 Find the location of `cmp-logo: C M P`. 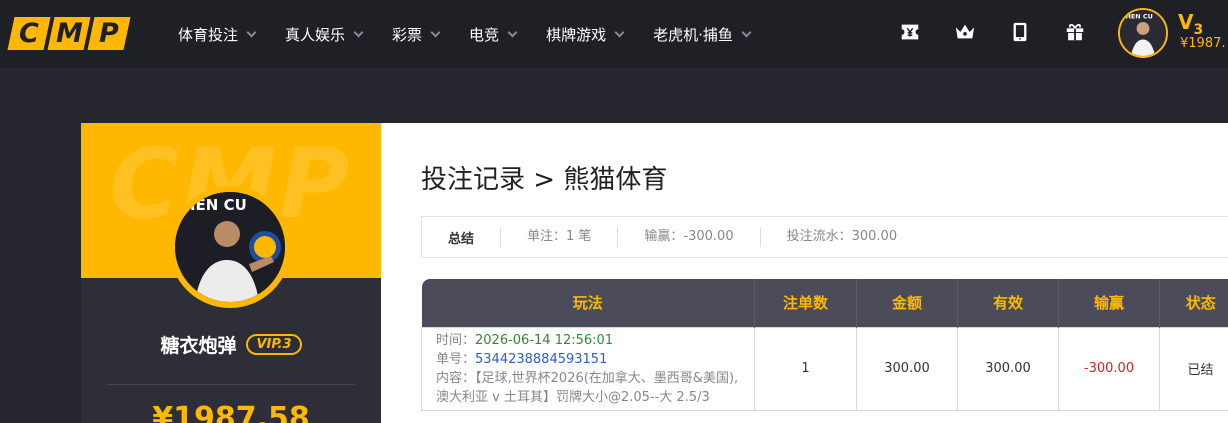

cmp-logo: C M P is located at coordinates (69, 33).